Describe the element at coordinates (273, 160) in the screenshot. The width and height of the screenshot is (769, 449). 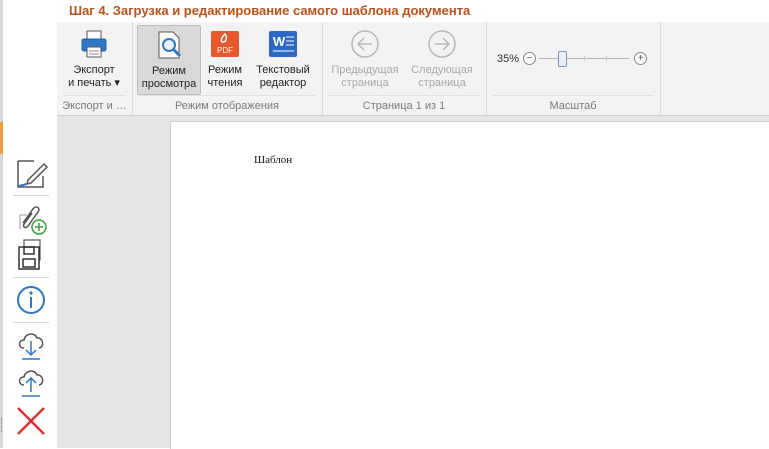
I see `document-text: Шаблон` at that location.